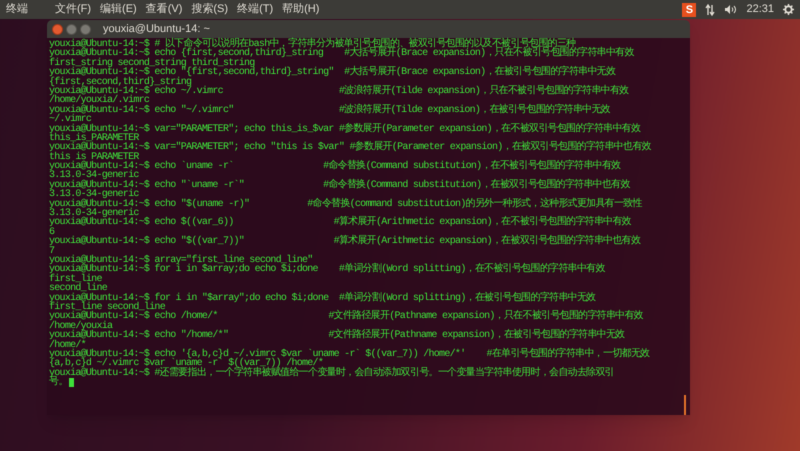  I want to click on terminal-line: 号。, so click(58, 383).